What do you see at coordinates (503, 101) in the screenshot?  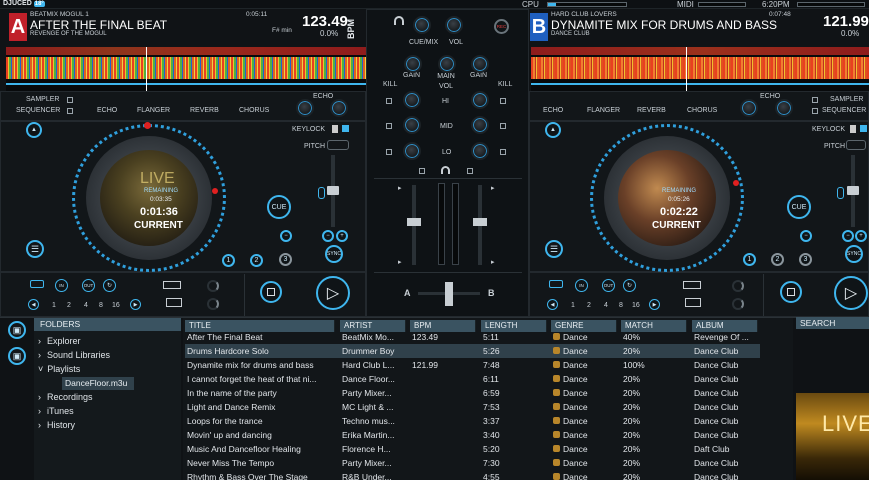 I see `kill-hi-b-checkbox` at bounding box center [503, 101].